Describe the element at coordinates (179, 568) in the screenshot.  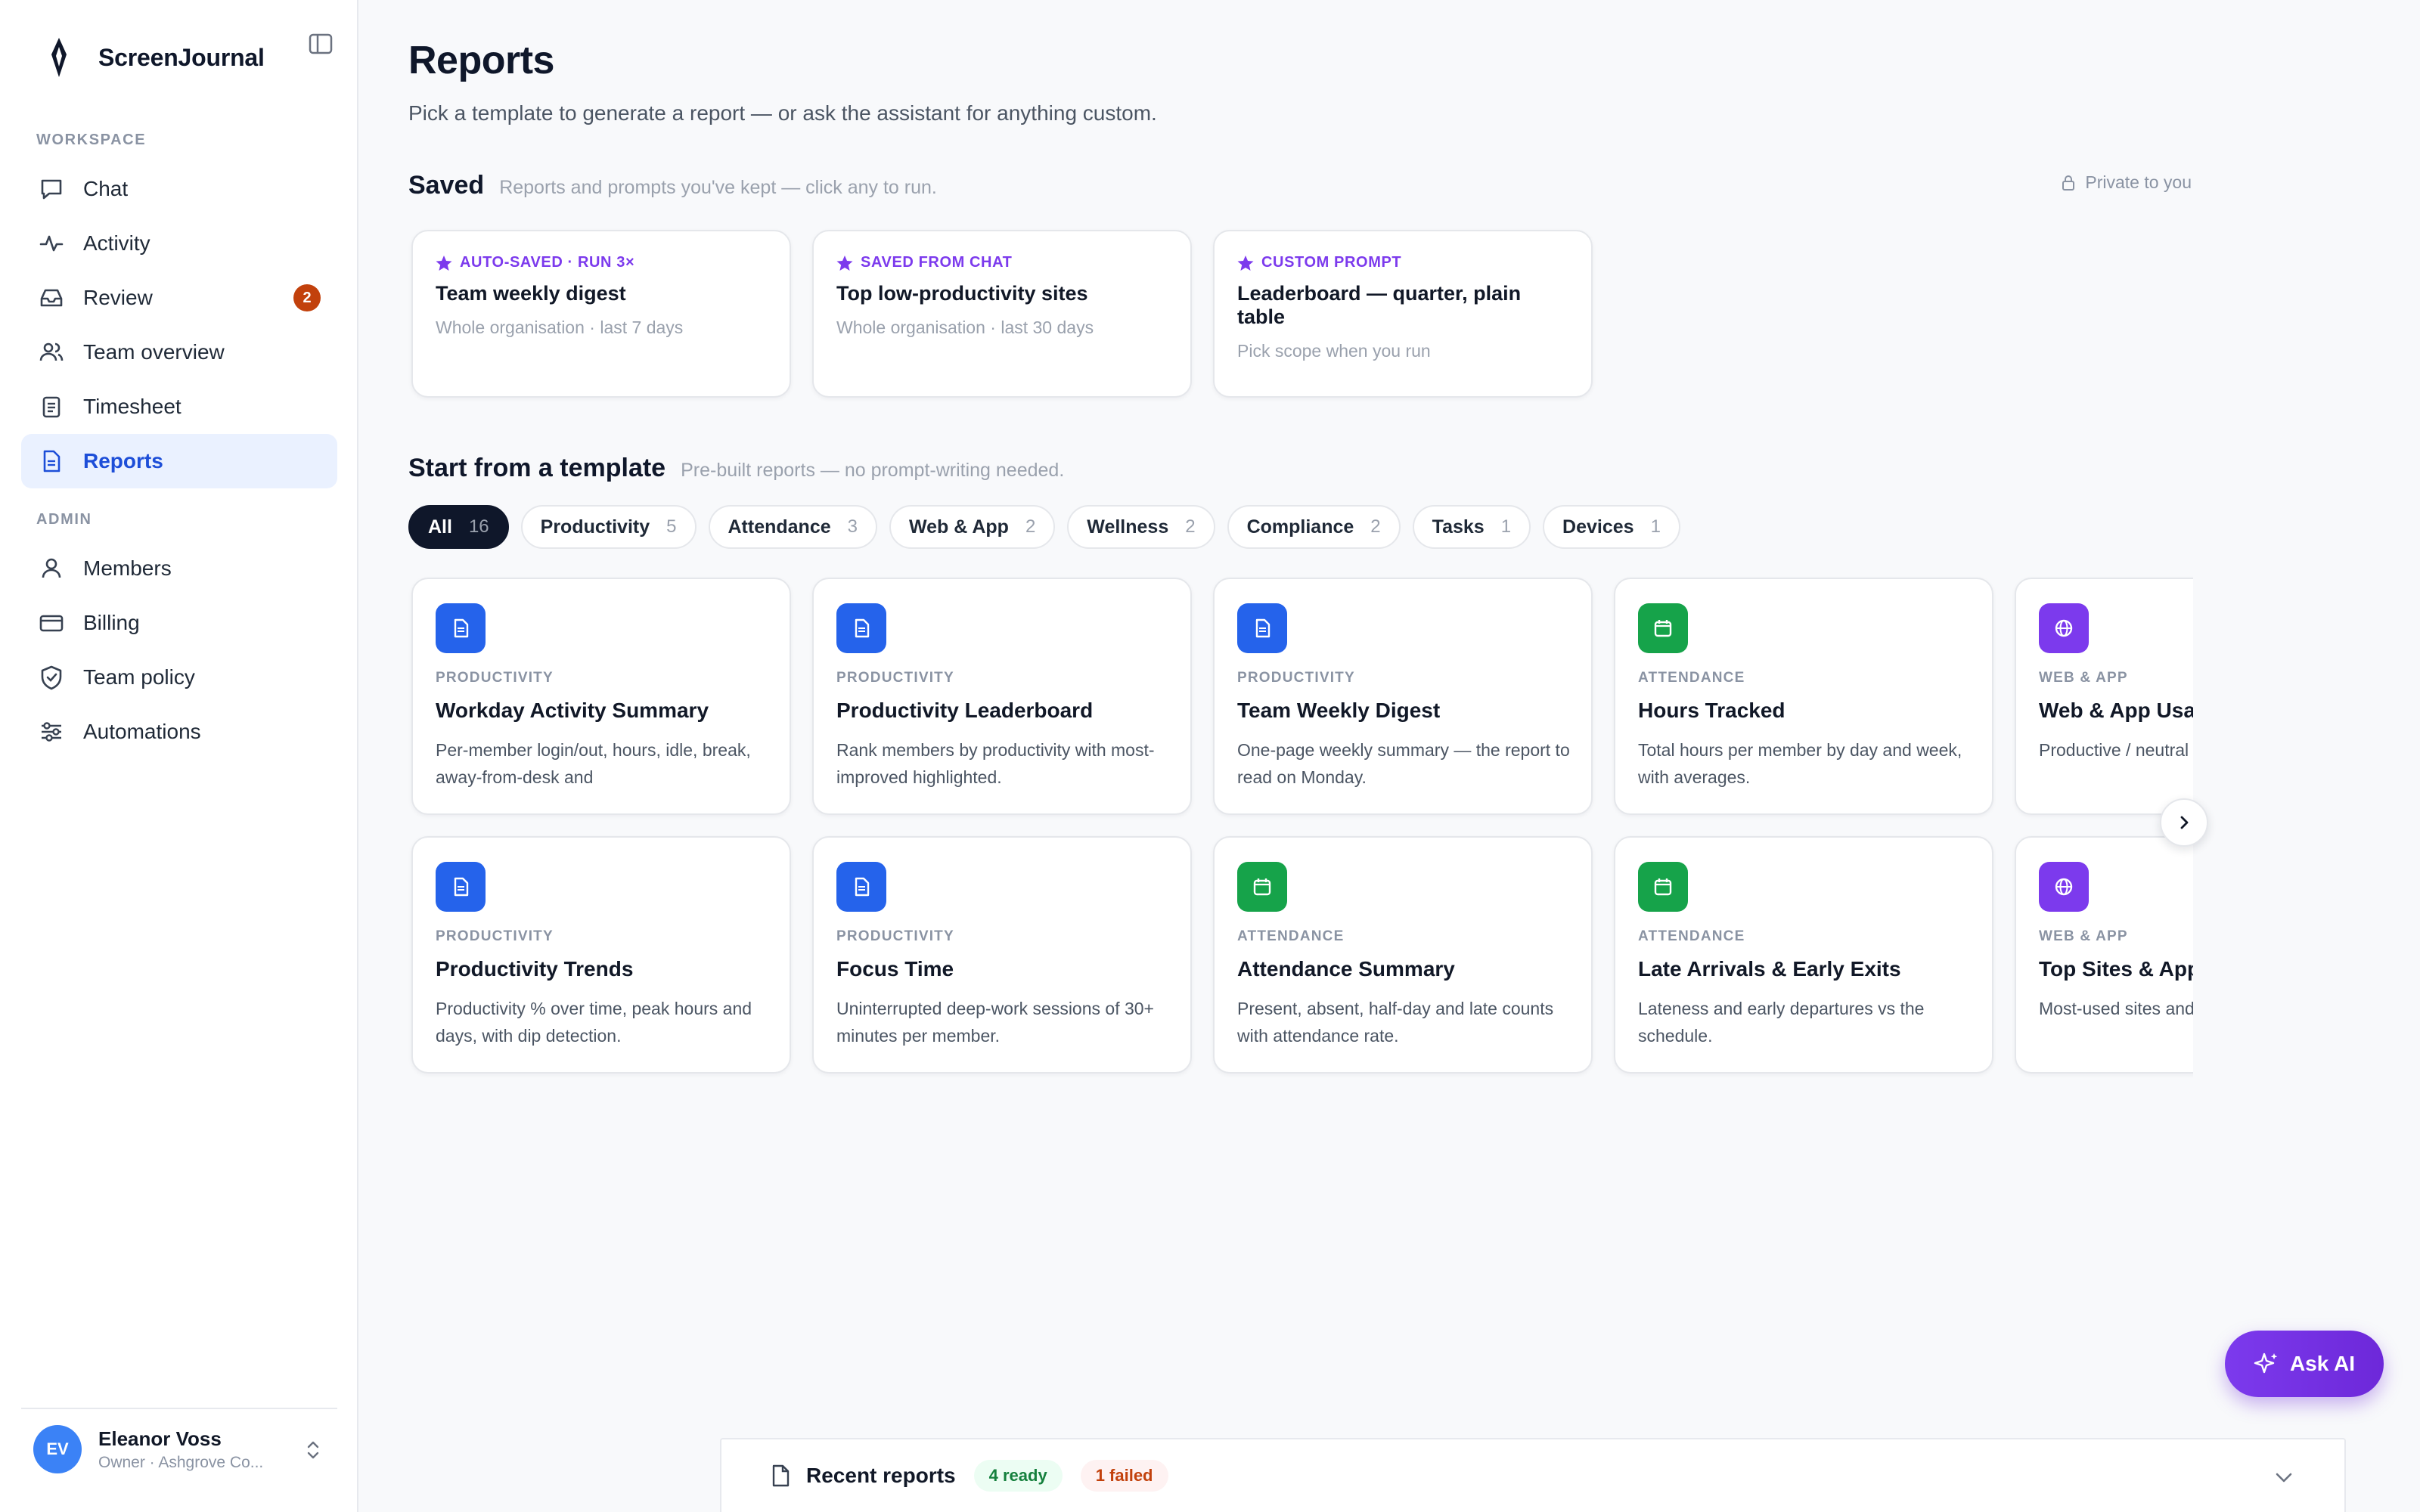
I see `sidebar-item-members: Members` at that location.